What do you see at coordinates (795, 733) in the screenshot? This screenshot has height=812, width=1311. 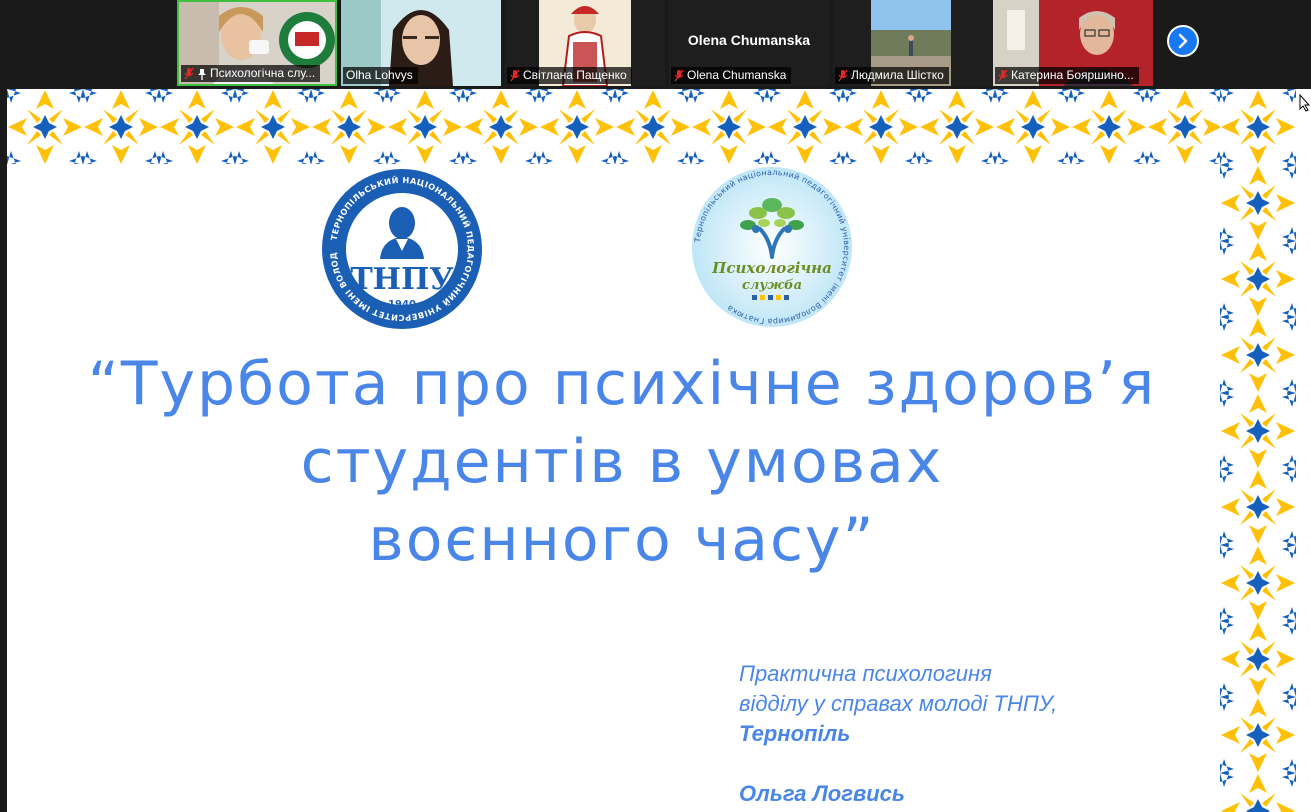 I see `author-city-line: Тернопіль` at bounding box center [795, 733].